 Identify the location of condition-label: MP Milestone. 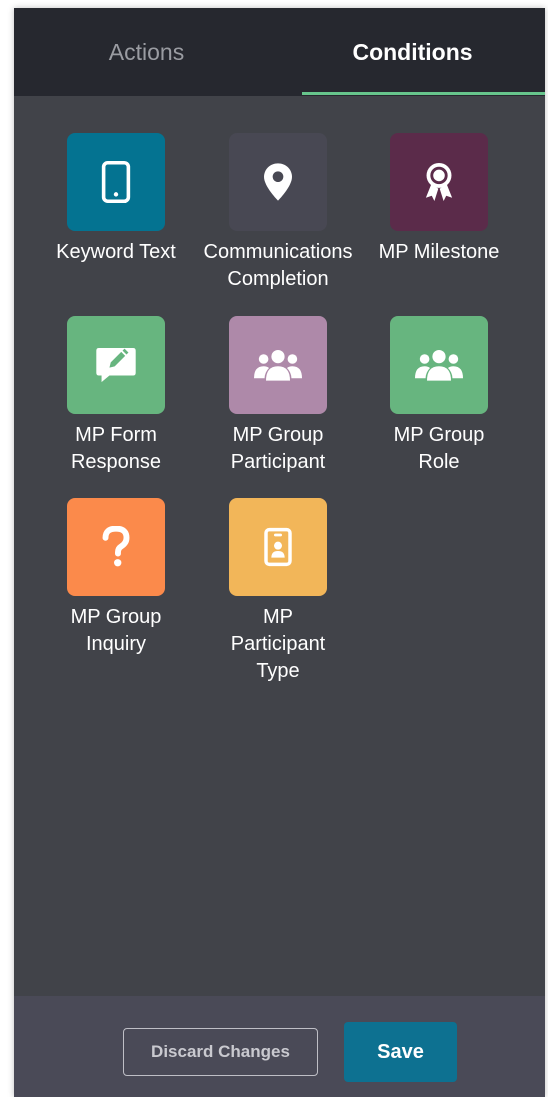
(439, 252).